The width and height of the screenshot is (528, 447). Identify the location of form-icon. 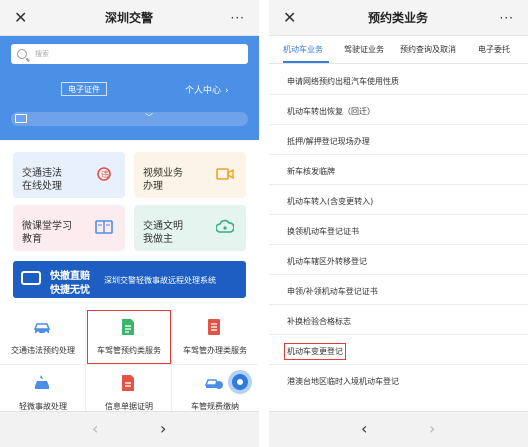
(214, 327).